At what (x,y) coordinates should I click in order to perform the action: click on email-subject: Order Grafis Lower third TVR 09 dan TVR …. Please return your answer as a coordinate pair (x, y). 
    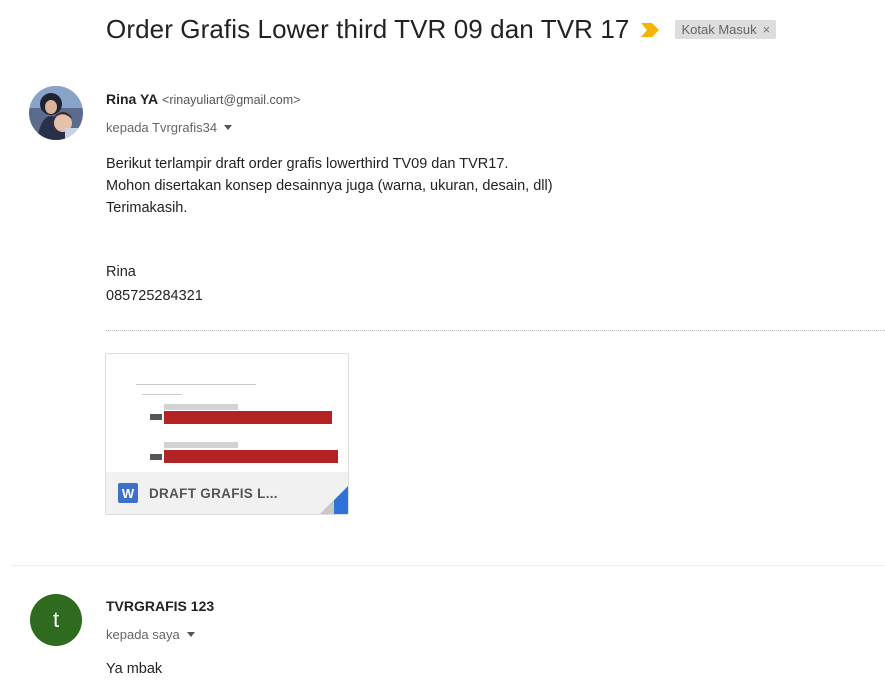
    Looking at the image, I should click on (368, 29).